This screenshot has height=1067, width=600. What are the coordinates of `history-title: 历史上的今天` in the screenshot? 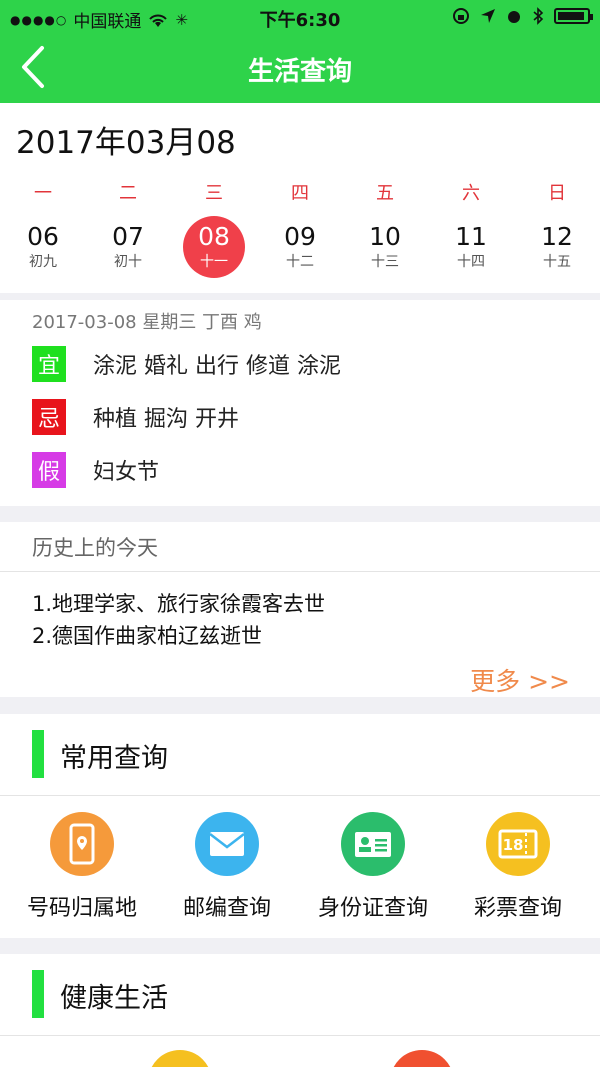 It's located at (95, 548).